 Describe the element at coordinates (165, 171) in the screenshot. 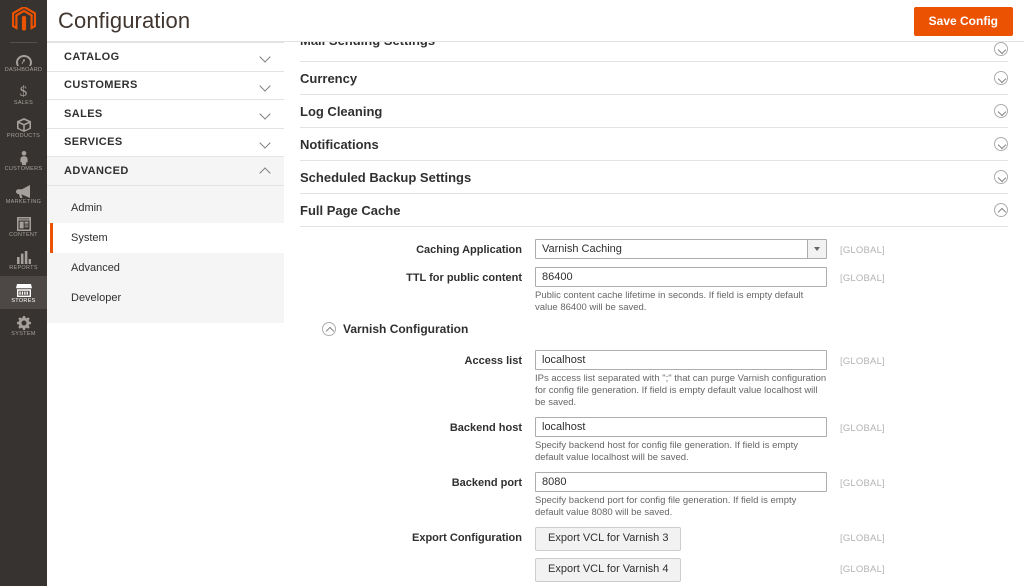

I see `nav-section-advanced: ADVANCED` at that location.